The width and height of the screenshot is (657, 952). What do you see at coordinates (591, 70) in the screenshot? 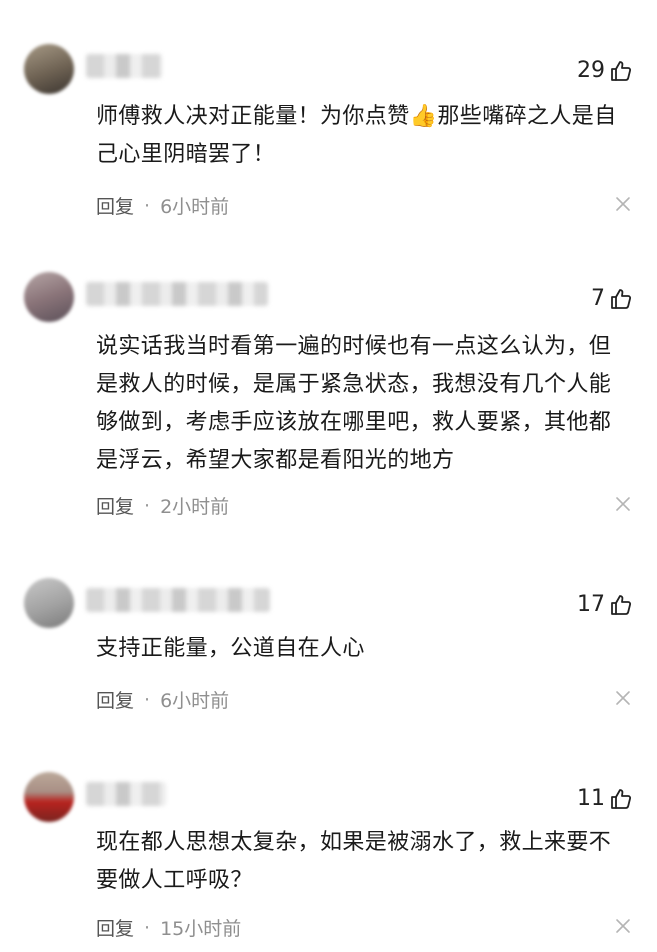
I see `like-count: 29` at bounding box center [591, 70].